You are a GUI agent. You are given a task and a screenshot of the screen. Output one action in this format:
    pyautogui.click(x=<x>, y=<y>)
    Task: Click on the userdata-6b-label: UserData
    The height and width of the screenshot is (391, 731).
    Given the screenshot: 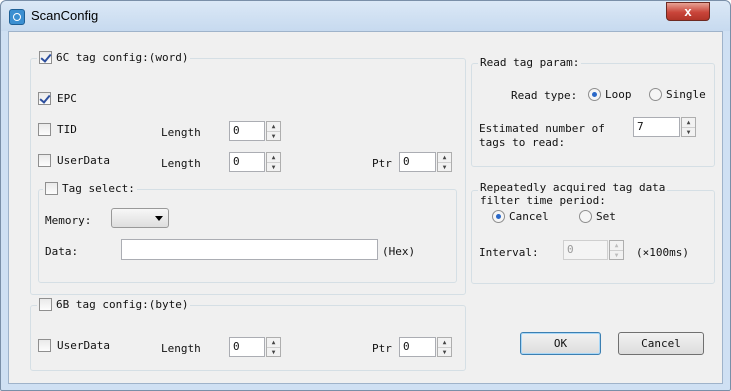 What is the action you would take?
    pyautogui.click(x=83, y=345)
    